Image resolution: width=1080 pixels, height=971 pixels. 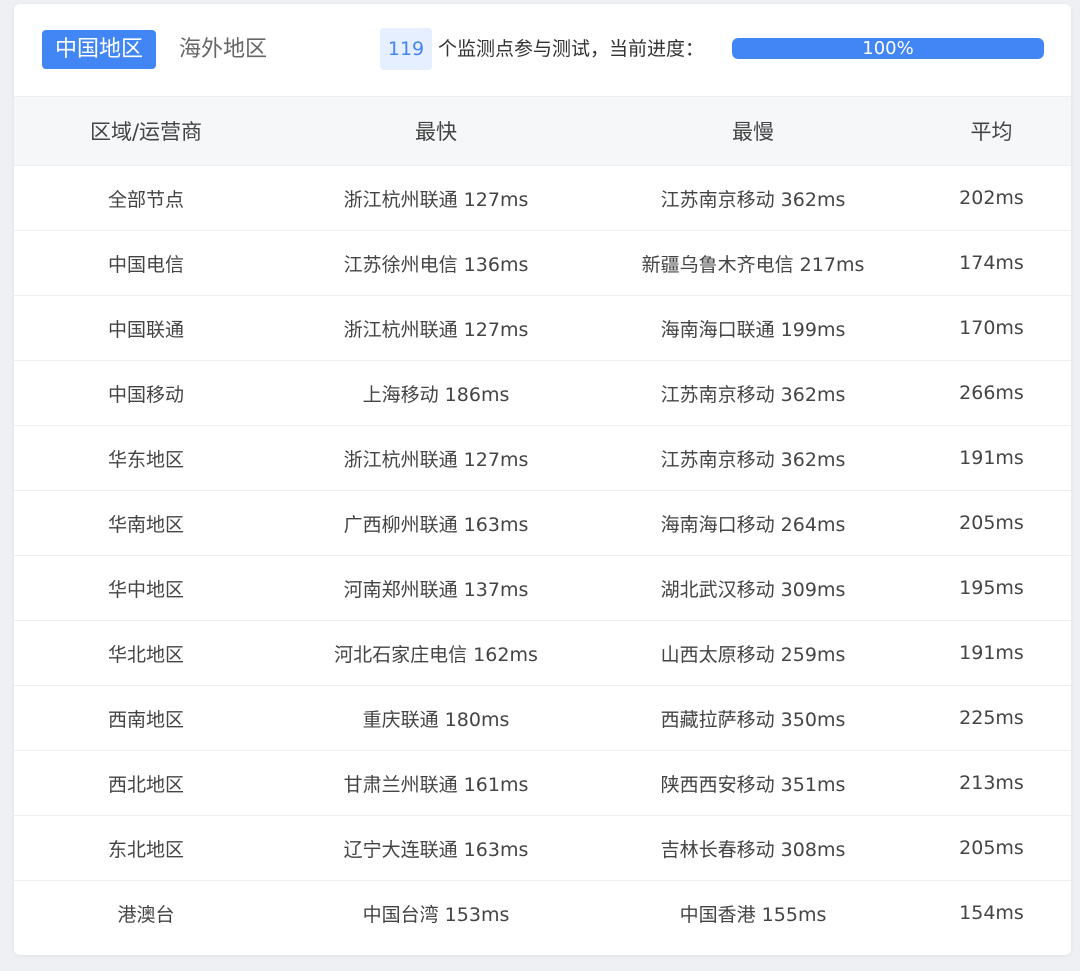 I want to click on average-cell: 225ms, so click(x=991, y=718).